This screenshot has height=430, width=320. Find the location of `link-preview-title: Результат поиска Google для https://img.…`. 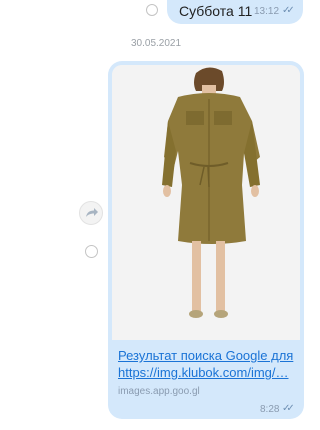

link-preview-title: Результат поиска Google для https://img.… is located at coordinates (207, 364).